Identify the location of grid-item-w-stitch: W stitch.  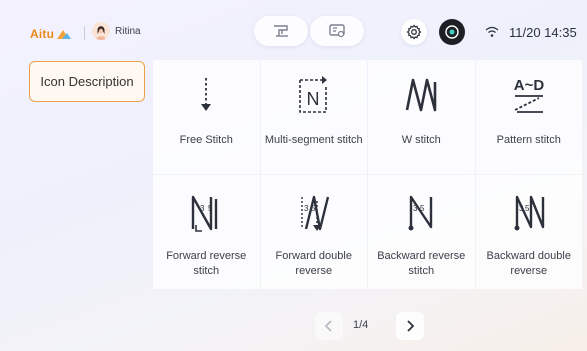
(421, 117).